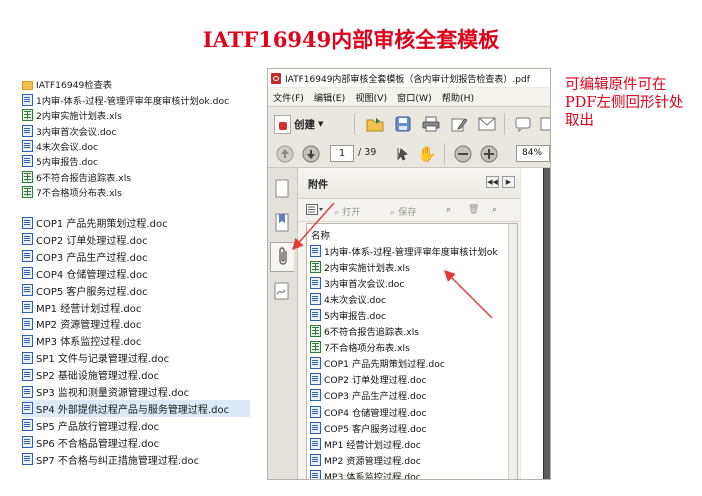  Describe the element at coordinates (311, 154) in the screenshot. I see `next-page-button` at that location.